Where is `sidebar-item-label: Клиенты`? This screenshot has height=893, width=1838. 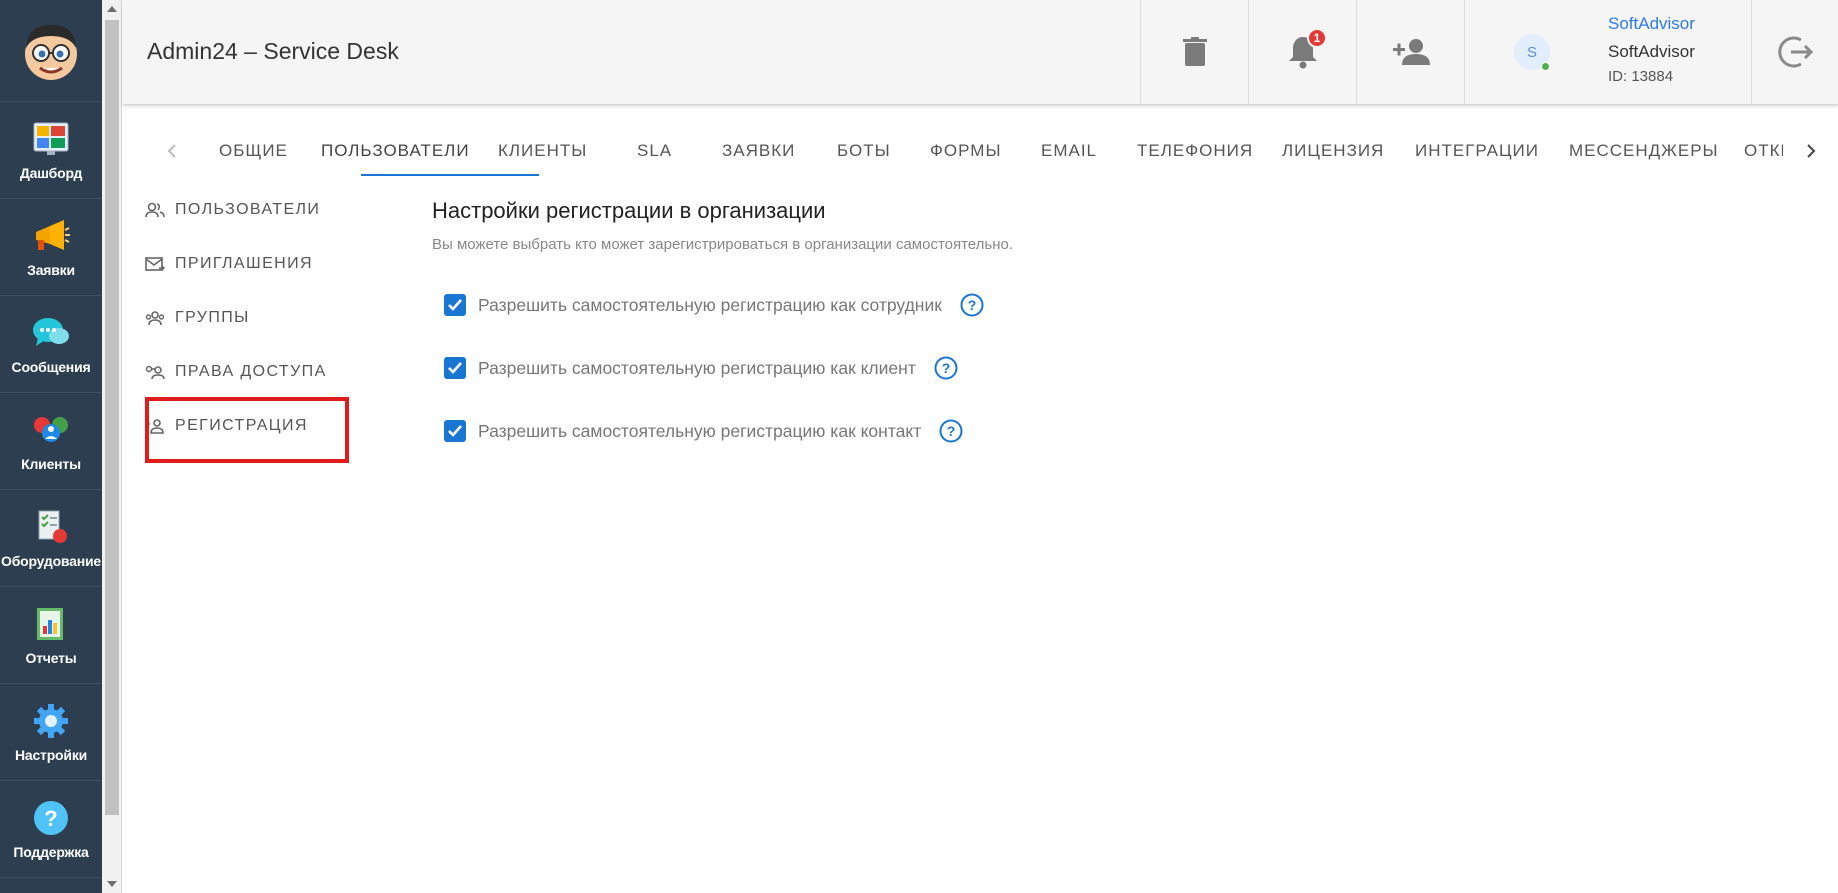 sidebar-item-label: Клиенты is located at coordinates (51, 464).